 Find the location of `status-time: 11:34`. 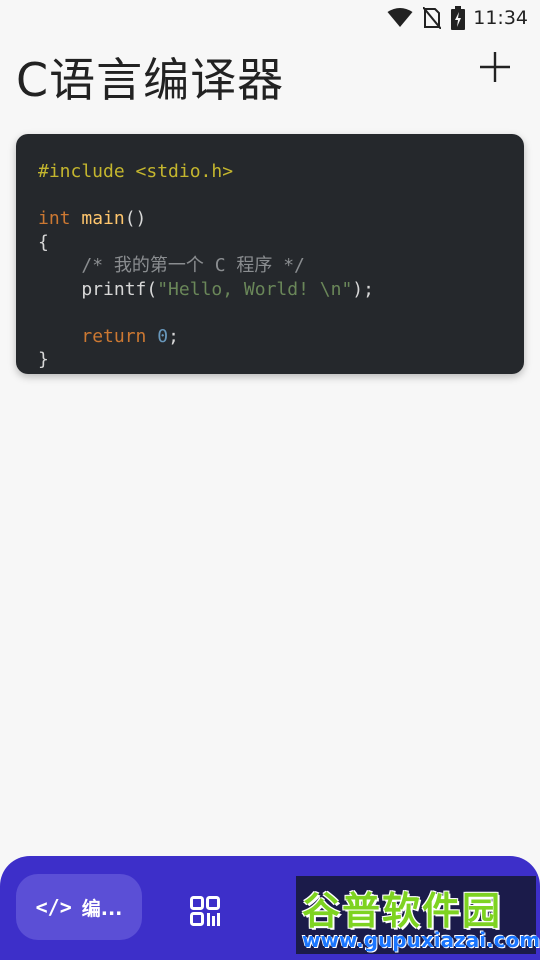

status-time: 11:34 is located at coordinates (500, 18).